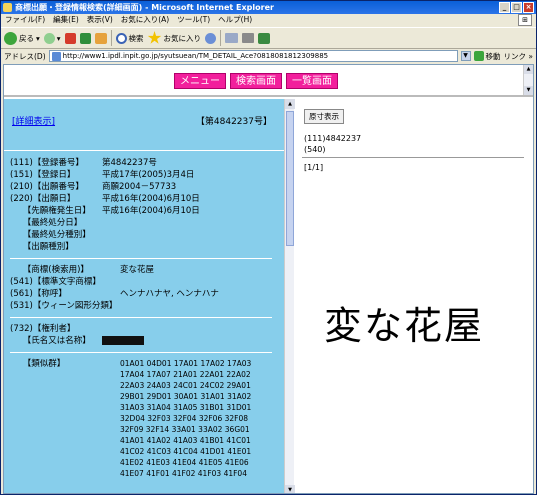 The image size is (537, 495). Describe the element at coordinates (487, 56) in the screenshot. I see `go-button: 移動` at that location.